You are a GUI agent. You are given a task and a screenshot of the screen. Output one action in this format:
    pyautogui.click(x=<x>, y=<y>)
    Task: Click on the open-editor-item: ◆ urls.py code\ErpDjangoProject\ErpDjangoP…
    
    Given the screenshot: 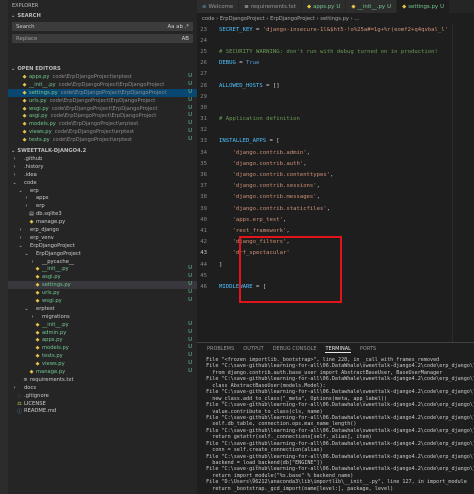 What is the action you would take?
    pyautogui.click(x=102, y=101)
    